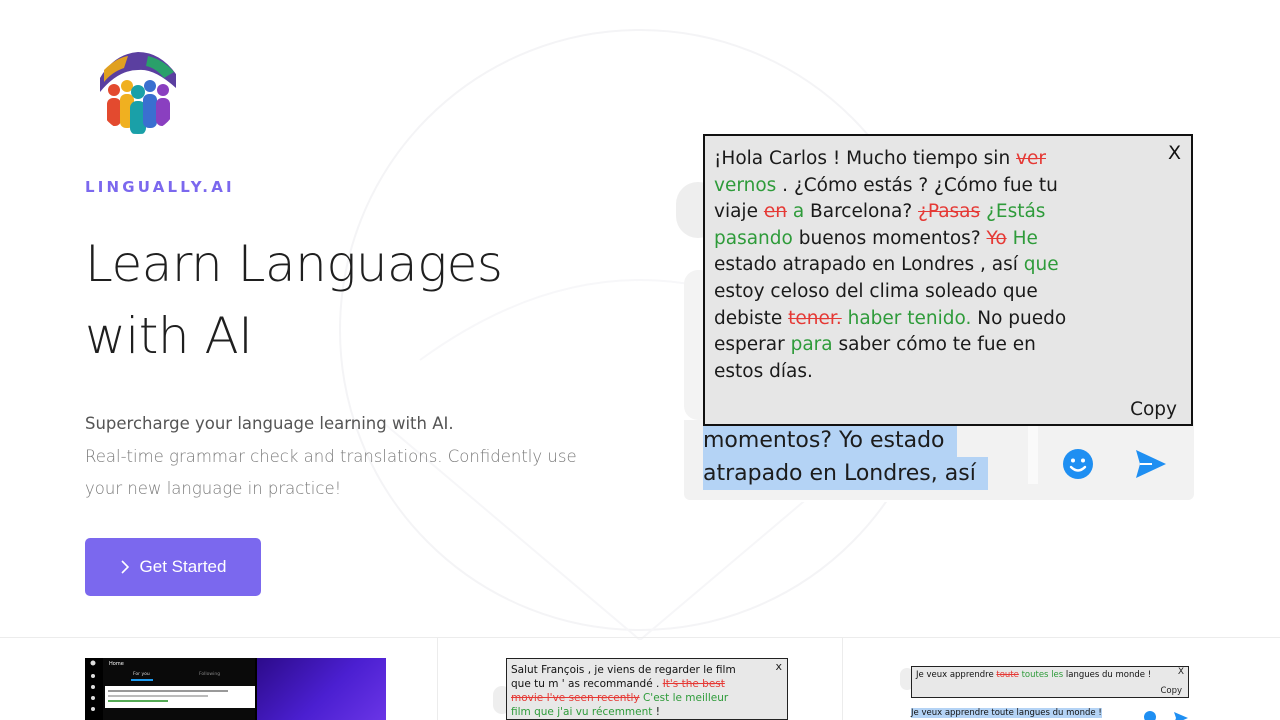 This screenshot has width=1280, height=720. I want to click on copy-button: Copy, so click(1153, 409).